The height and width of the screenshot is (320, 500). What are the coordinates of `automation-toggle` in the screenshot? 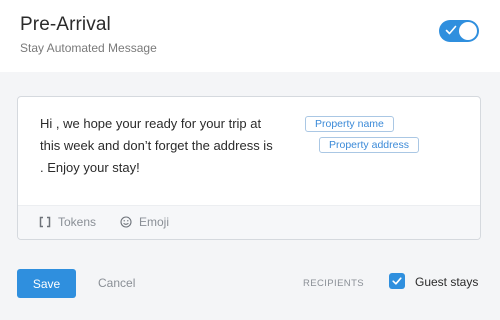 It's located at (459, 31).